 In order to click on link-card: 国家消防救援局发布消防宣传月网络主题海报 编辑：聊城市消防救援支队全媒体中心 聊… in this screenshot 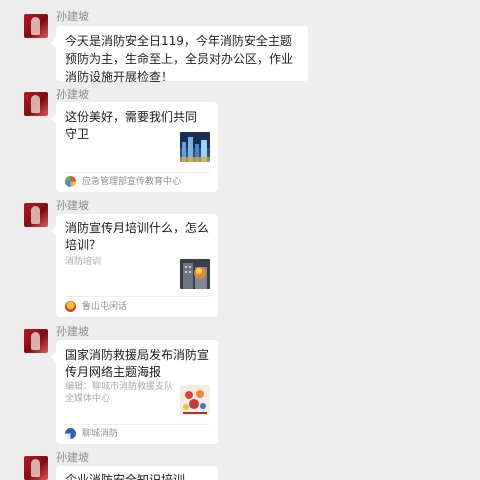, I will do `click(134, 392)`.